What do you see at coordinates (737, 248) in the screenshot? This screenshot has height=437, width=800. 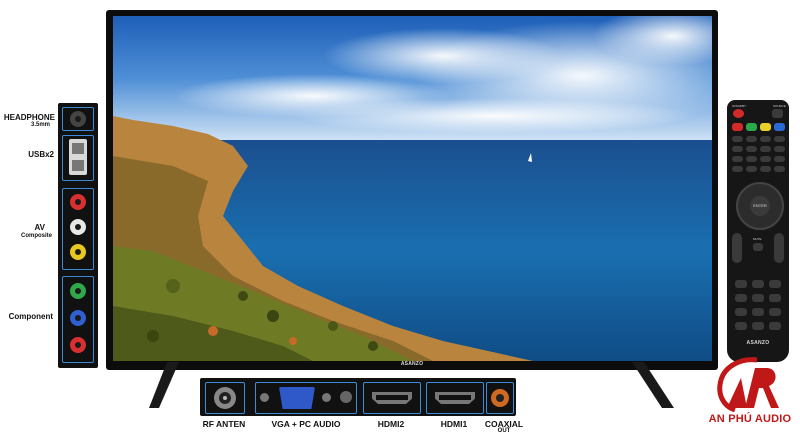 I see `volume-rocker` at bounding box center [737, 248].